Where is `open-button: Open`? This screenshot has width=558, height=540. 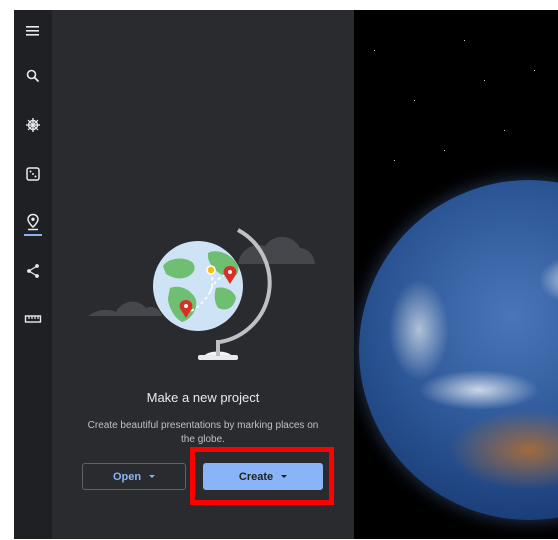
open-button: Open is located at coordinates (134, 476).